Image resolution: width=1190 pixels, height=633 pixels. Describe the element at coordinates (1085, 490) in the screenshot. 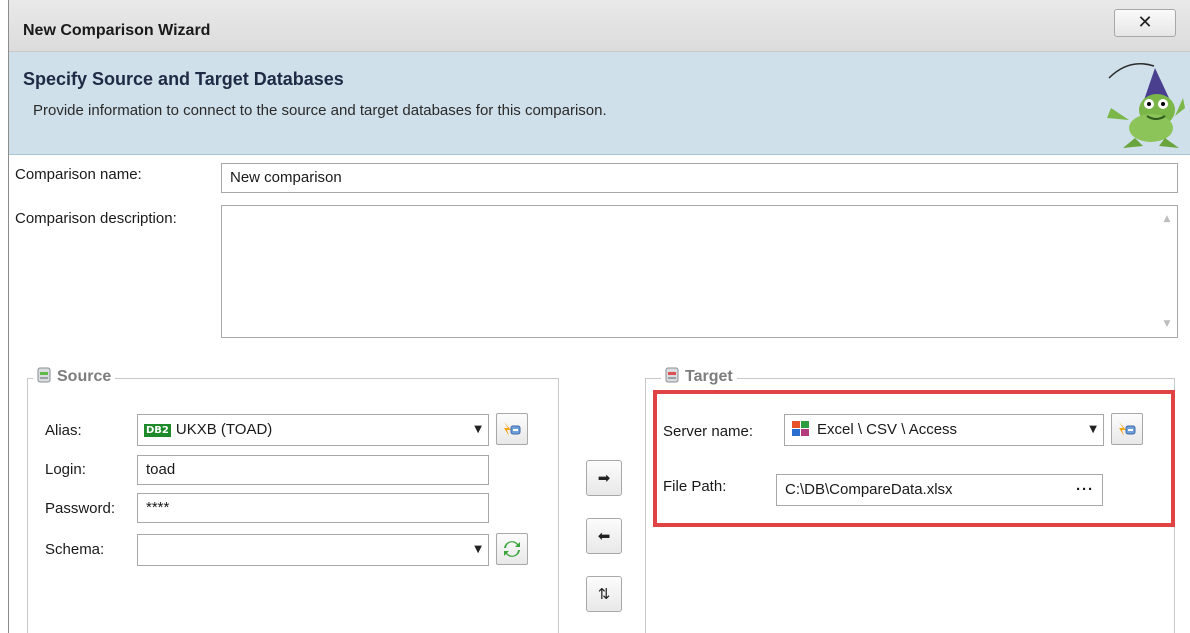

I see `browse-file-button: ···` at that location.